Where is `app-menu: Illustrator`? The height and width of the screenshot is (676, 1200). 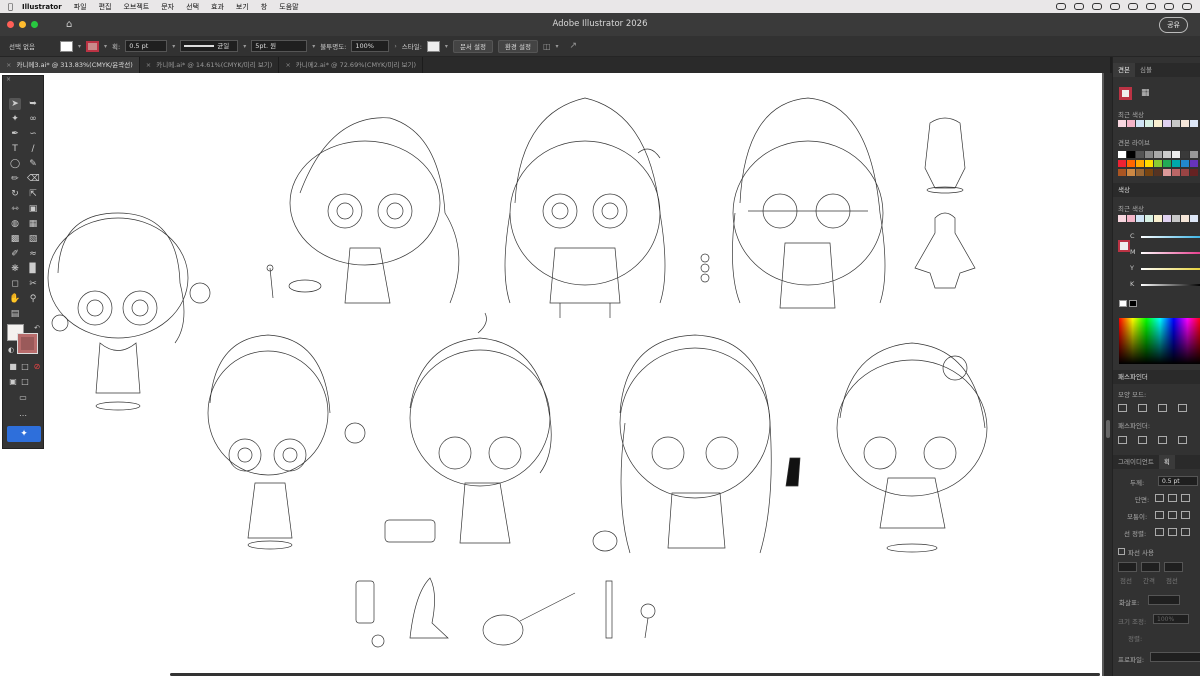
app-menu: Illustrator is located at coordinates (42, 7).